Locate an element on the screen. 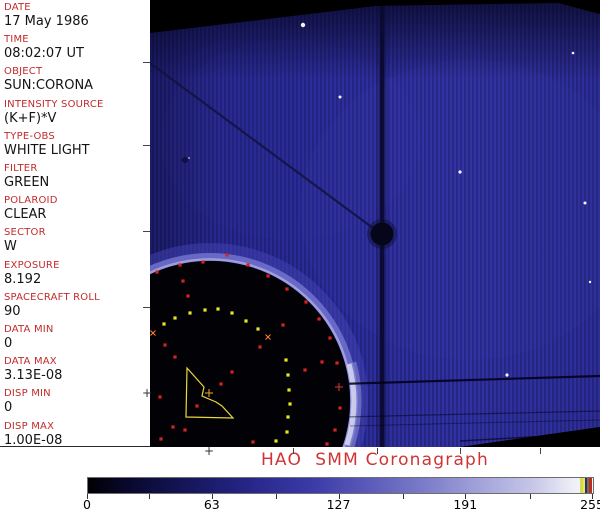  colorbar-tick-label: 63 is located at coordinates (211, 504).